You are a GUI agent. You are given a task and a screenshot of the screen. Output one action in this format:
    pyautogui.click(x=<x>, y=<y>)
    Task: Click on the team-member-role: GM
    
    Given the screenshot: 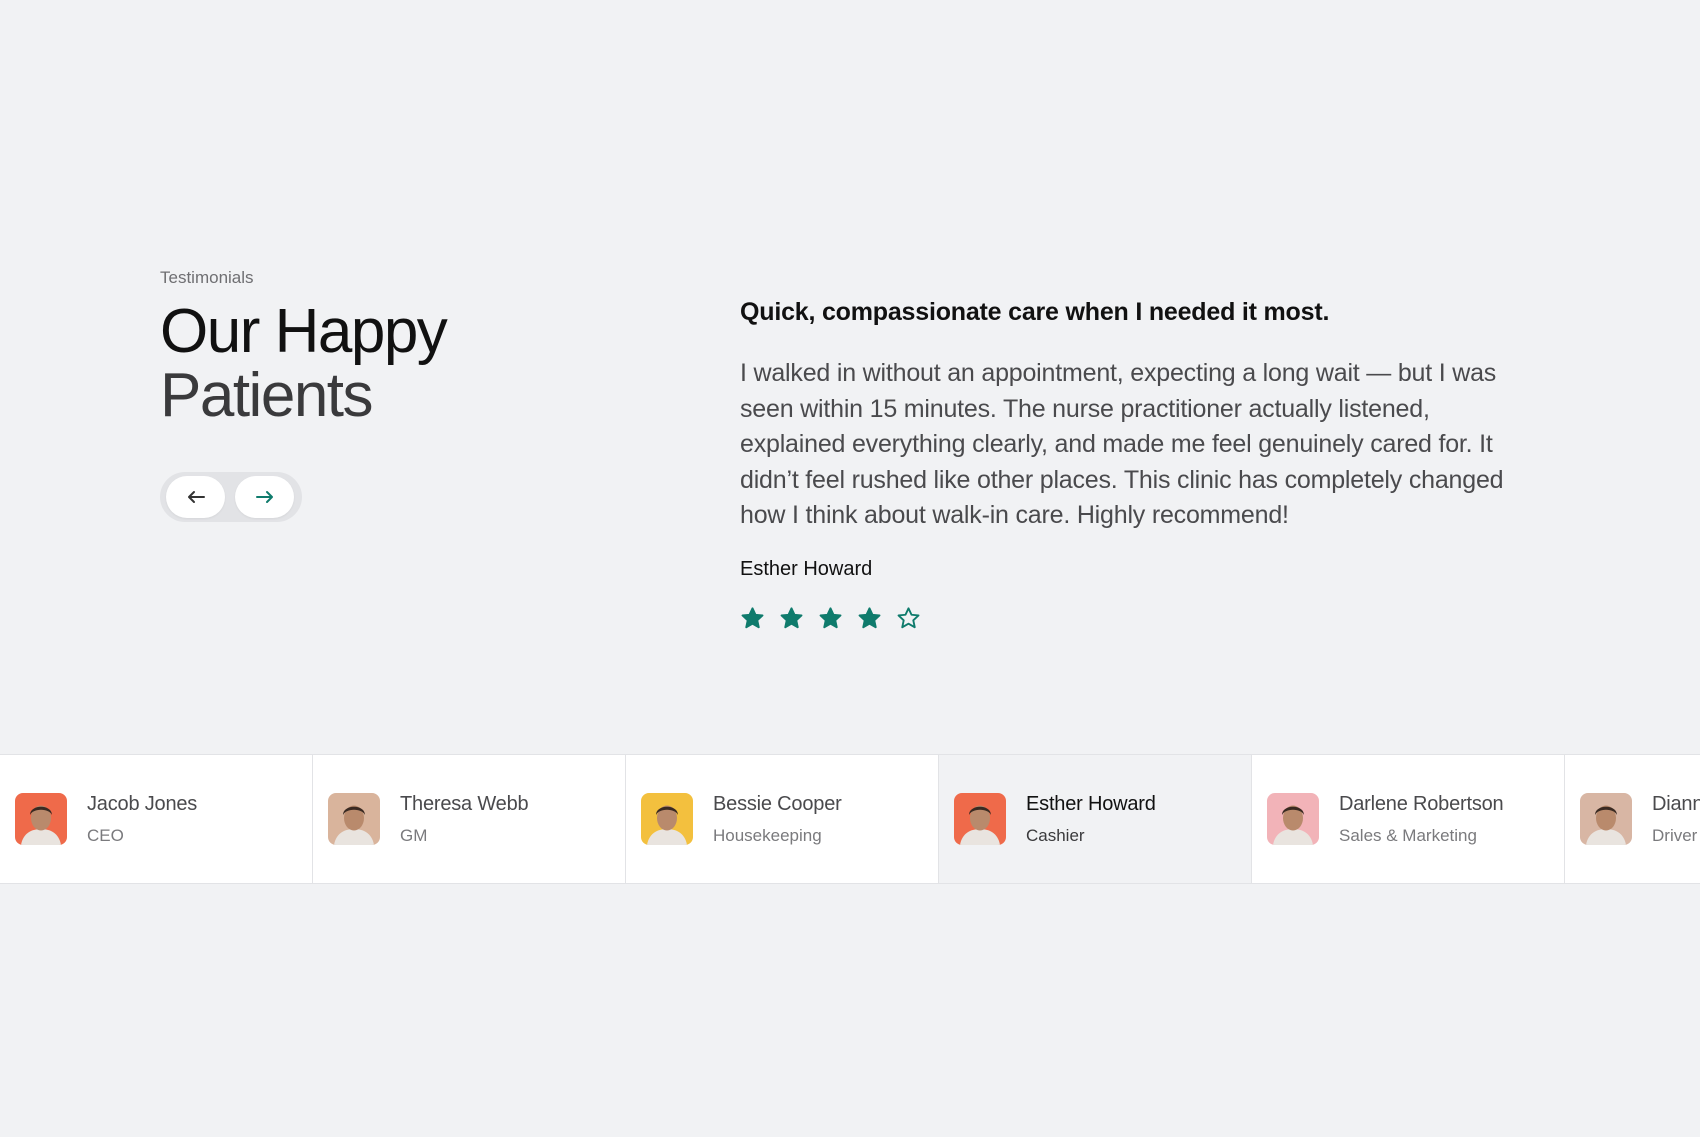 What is the action you would take?
    pyautogui.click(x=414, y=835)
    